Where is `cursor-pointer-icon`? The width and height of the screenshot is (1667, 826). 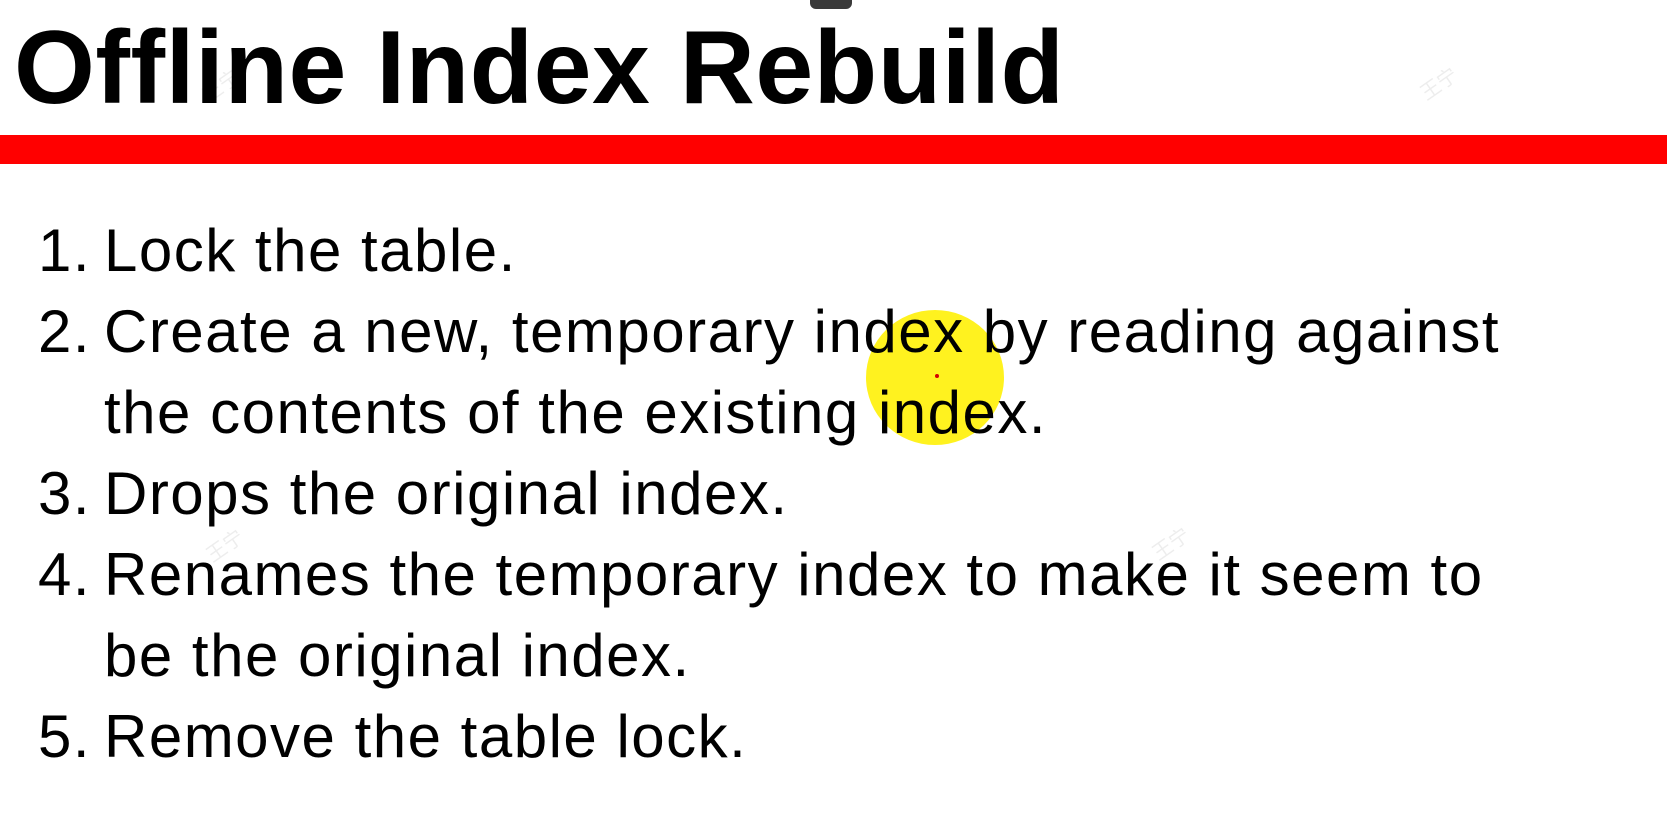 cursor-pointer-icon is located at coordinates (937, 376).